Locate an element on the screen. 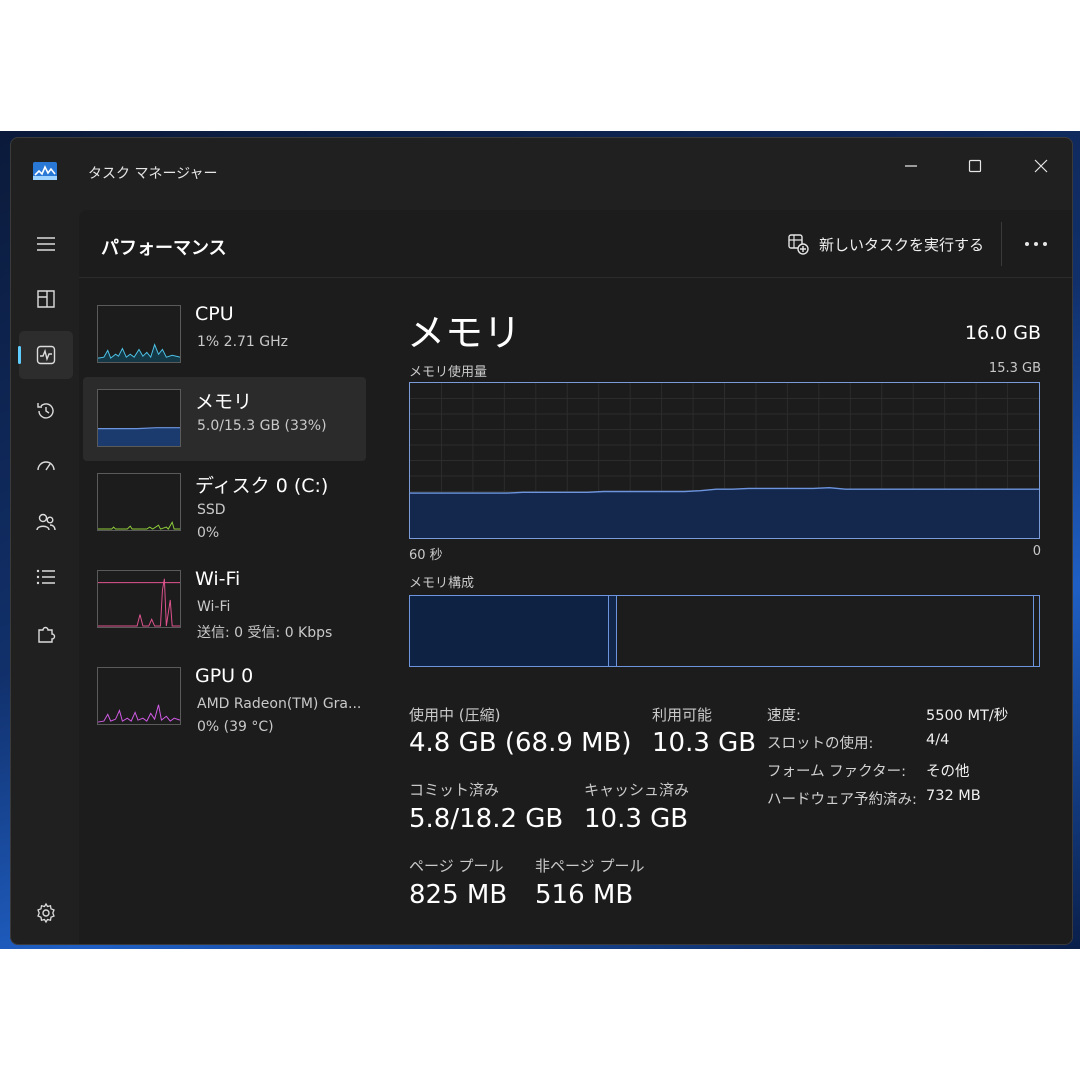  available-value: 10.3 GB is located at coordinates (704, 743).